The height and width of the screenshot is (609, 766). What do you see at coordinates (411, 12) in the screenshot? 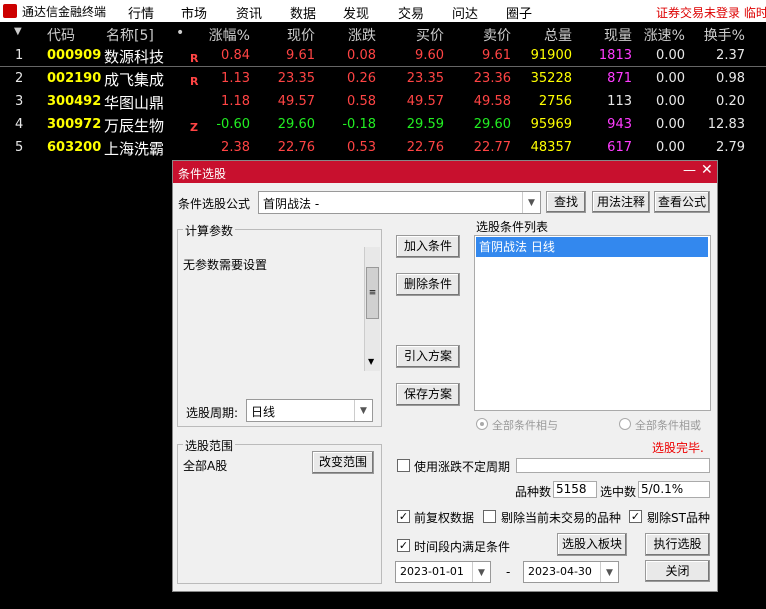
I see `menu-item-trade: 交易` at bounding box center [411, 12].